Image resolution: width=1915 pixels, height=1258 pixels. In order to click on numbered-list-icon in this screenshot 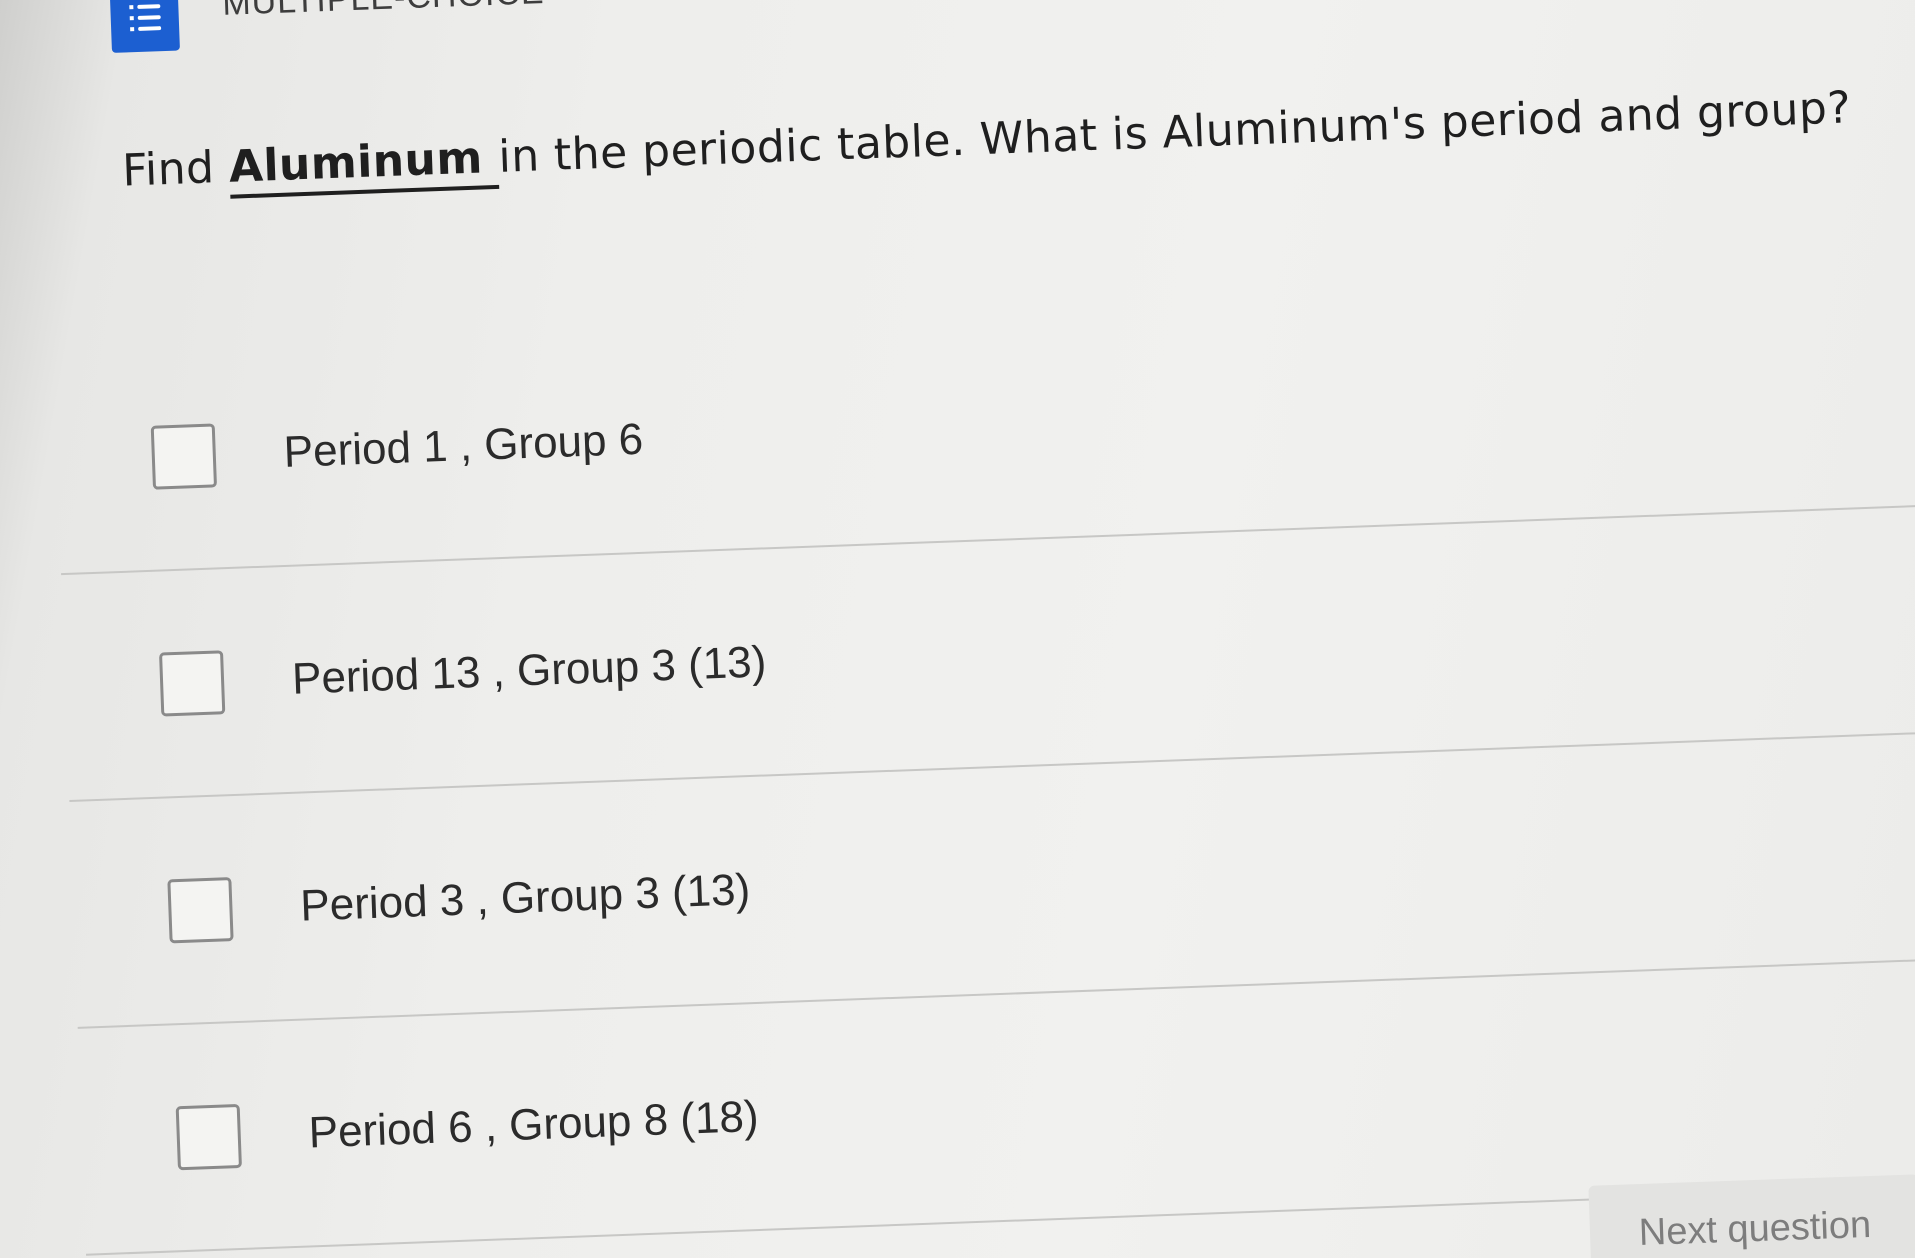, I will do `click(144, 26)`.